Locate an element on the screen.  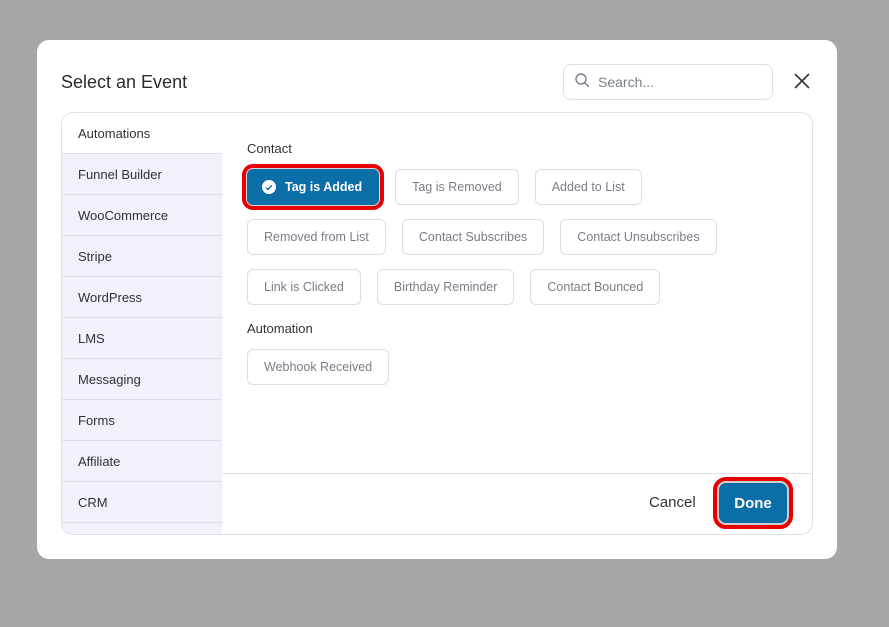
sidebar-item-label: Messaging is located at coordinates (109, 379).